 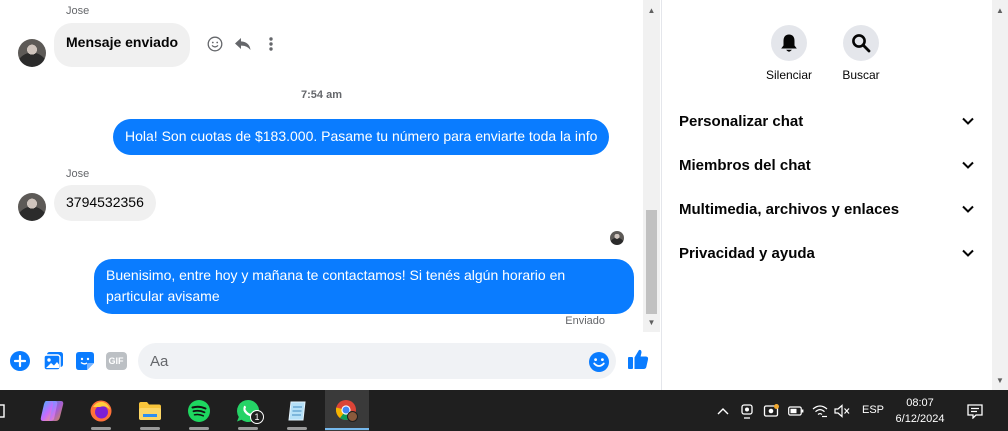 I want to click on thumbs-up-icon, so click(x=638, y=359).